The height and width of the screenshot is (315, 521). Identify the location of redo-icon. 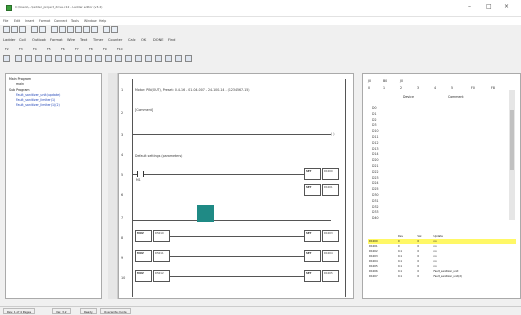
(42, 29).